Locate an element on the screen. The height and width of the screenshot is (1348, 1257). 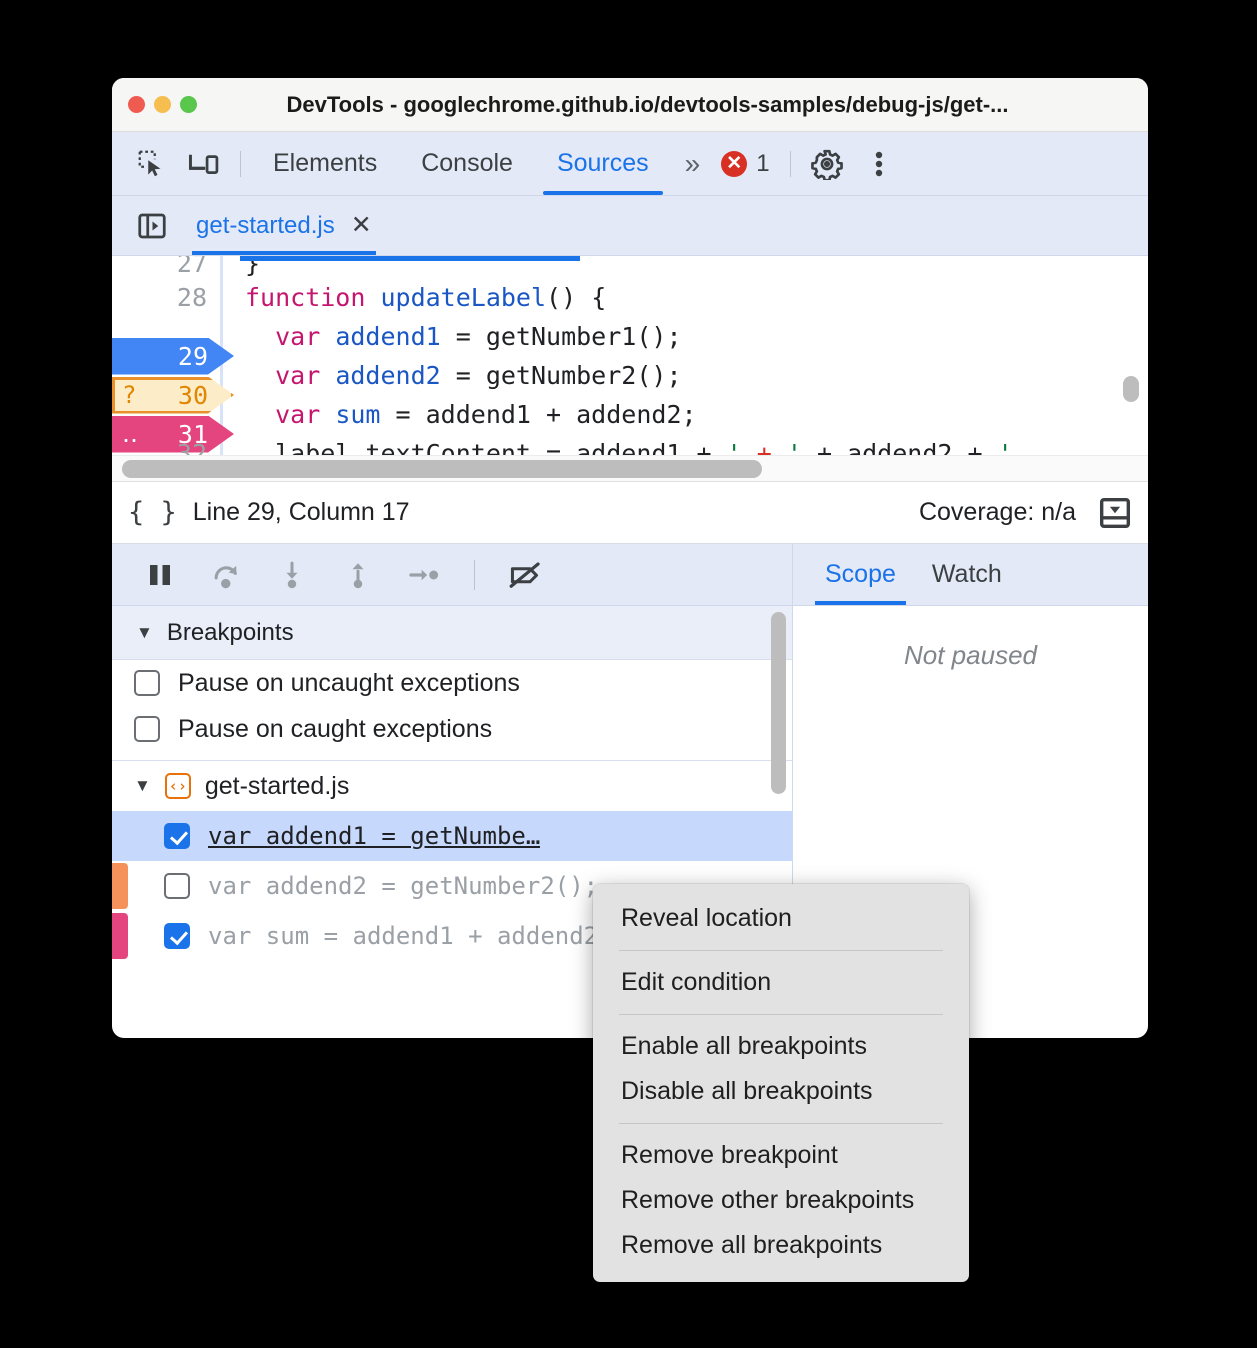
window-controls is located at coordinates (162, 104).